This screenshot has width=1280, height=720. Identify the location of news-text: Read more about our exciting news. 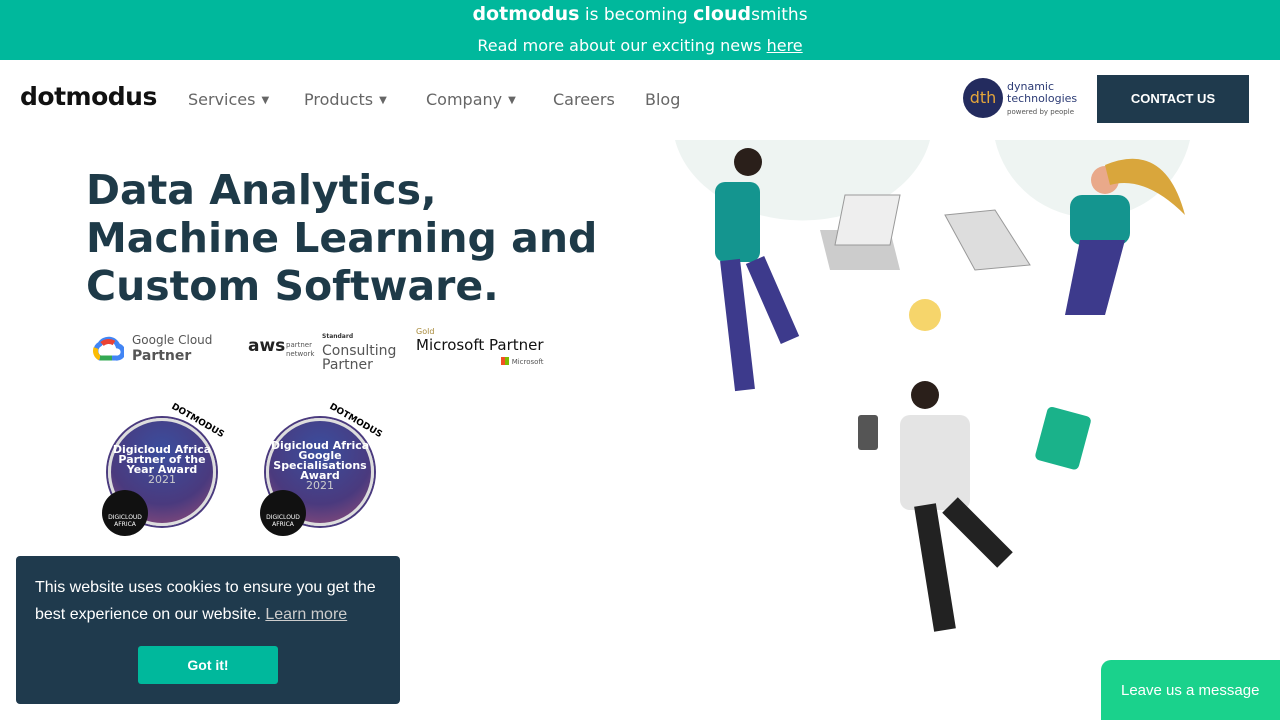
(622, 45).